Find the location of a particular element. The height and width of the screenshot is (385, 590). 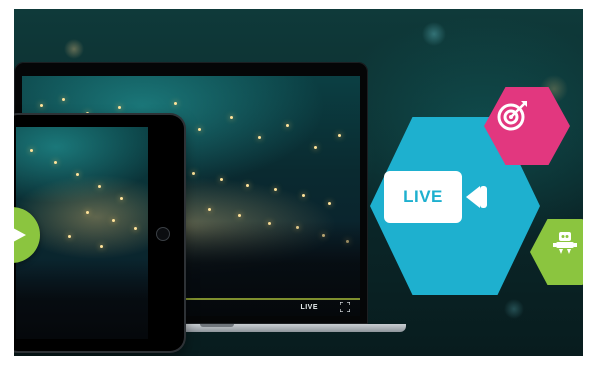

robot-icon is located at coordinates (565, 243).